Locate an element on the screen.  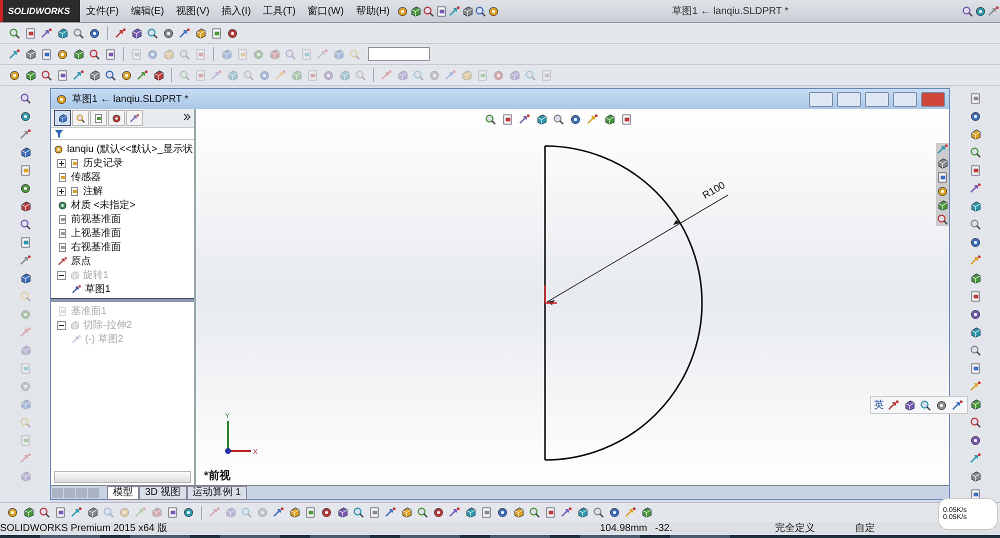
restore-button is located at coordinates (849, 99).